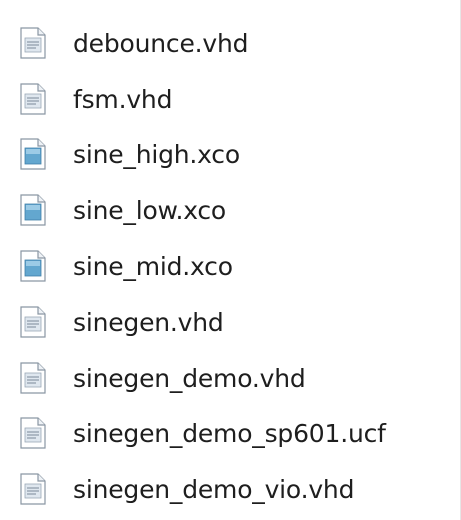 This screenshot has height=520, width=461. Describe the element at coordinates (189, 378) in the screenshot. I see `file-name: sinegen_demo.vhd` at that location.